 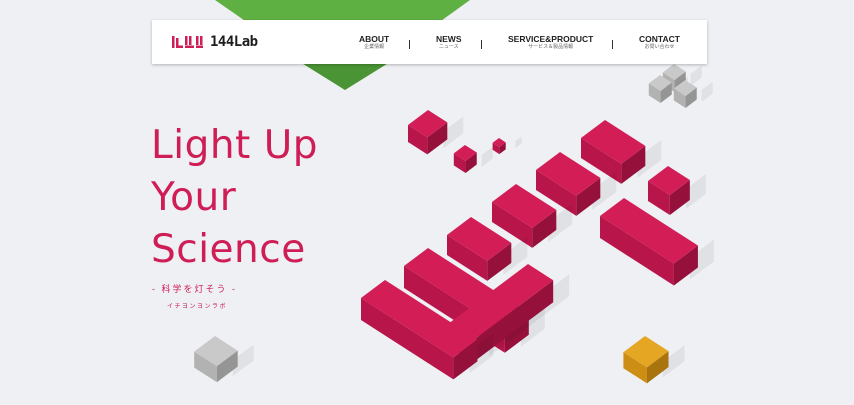 I want to click on hero-title-line: Light Up, so click(x=235, y=145).